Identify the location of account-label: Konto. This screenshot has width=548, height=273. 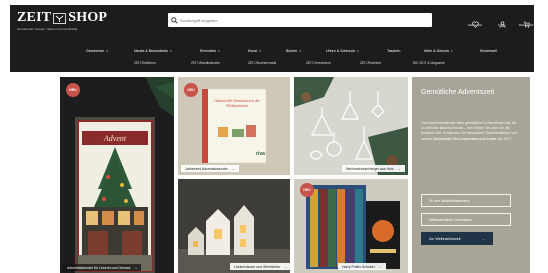
(502, 25).